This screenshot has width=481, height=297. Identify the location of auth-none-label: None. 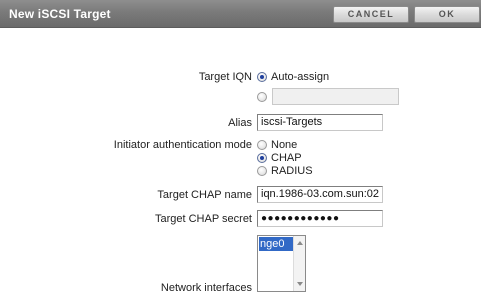
(284, 145).